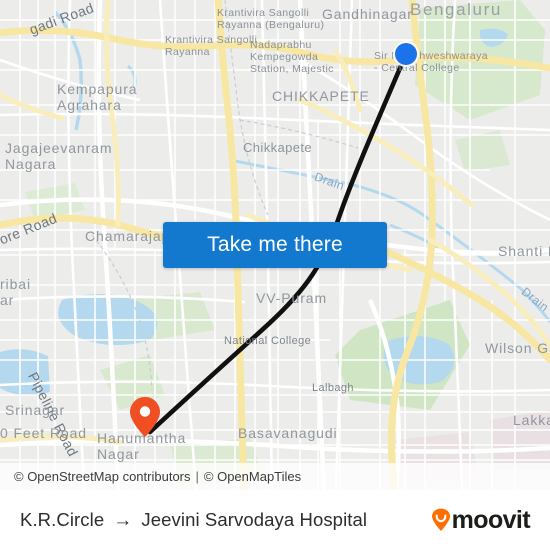 This screenshot has height=550, width=550. Describe the element at coordinates (123, 520) in the screenshot. I see `arrow-right-icon: →` at that location.